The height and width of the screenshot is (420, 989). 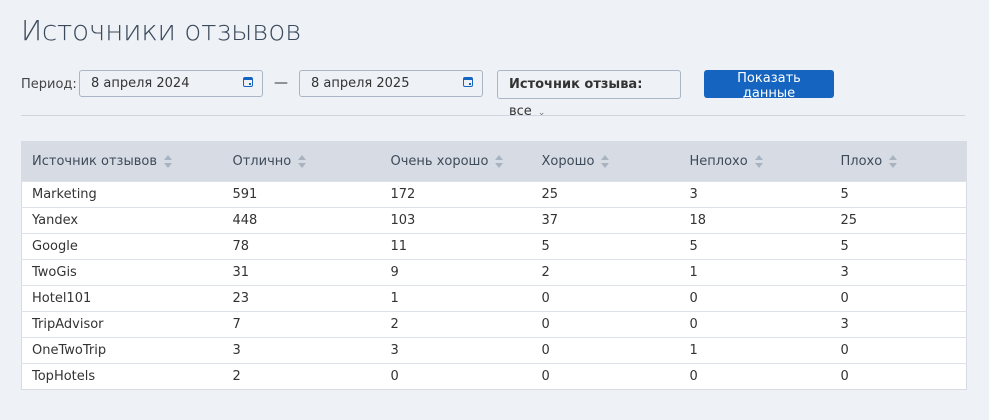 I want to click on source-select-label: Источник отзыва:, so click(x=576, y=84).